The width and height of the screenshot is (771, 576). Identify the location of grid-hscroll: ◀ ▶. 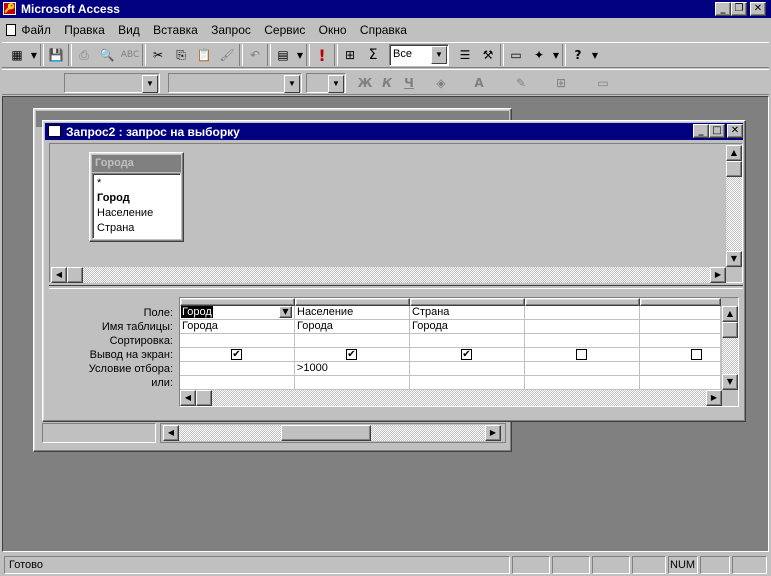
(451, 398).